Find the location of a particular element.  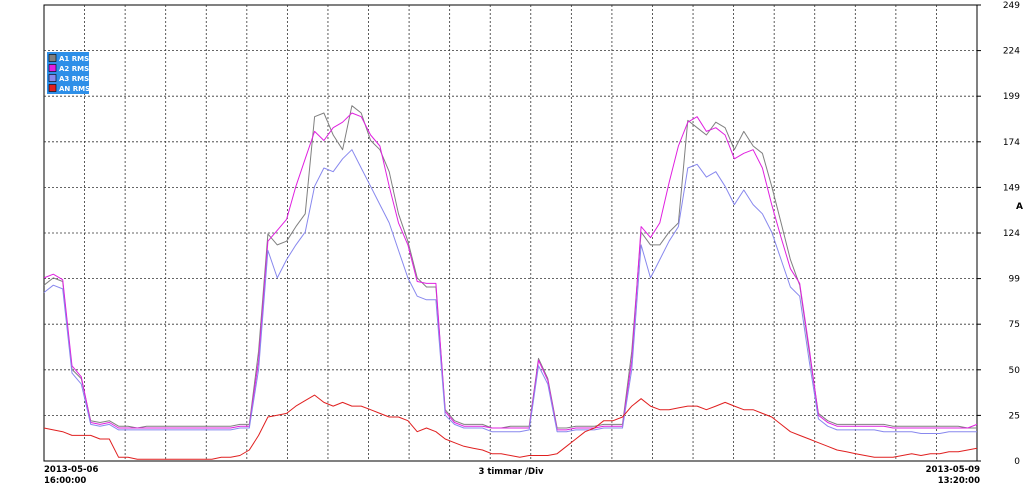

x-axis-label: 3 timmar /Div is located at coordinates (511, 472).